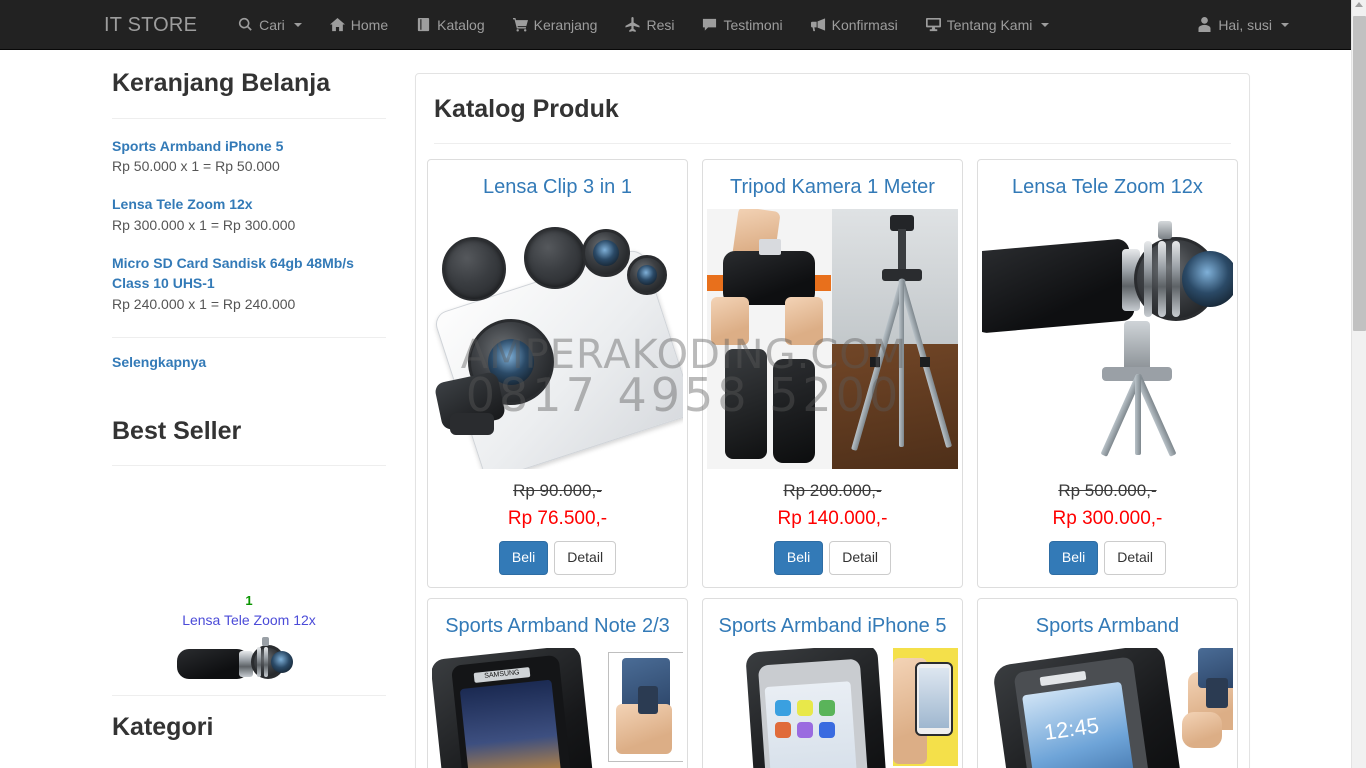 This screenshot has height=768, width=1366. Describe the element at coordinates (1107, 490) in the screenshot. I see `product-price-old: Rp 500.000,-` at that location.